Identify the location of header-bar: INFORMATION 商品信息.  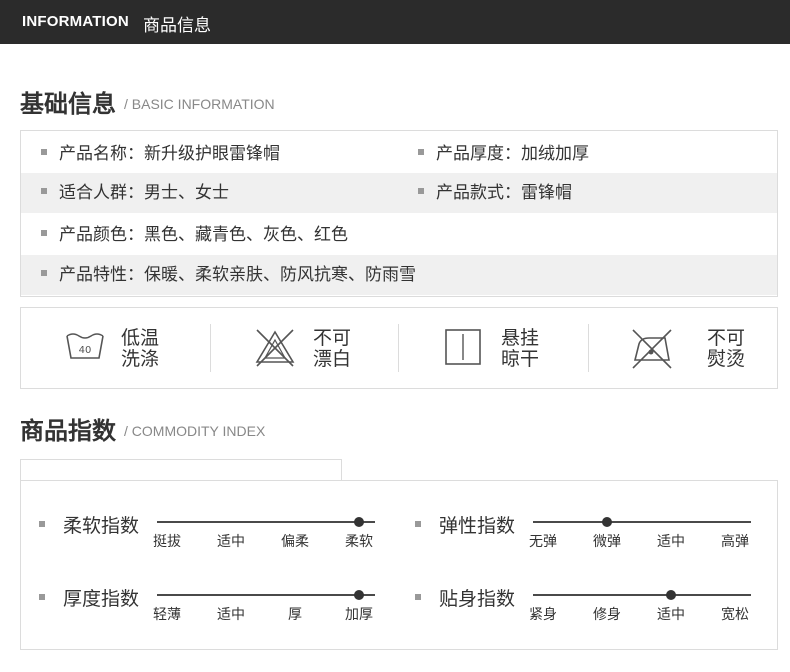
(395, 22).